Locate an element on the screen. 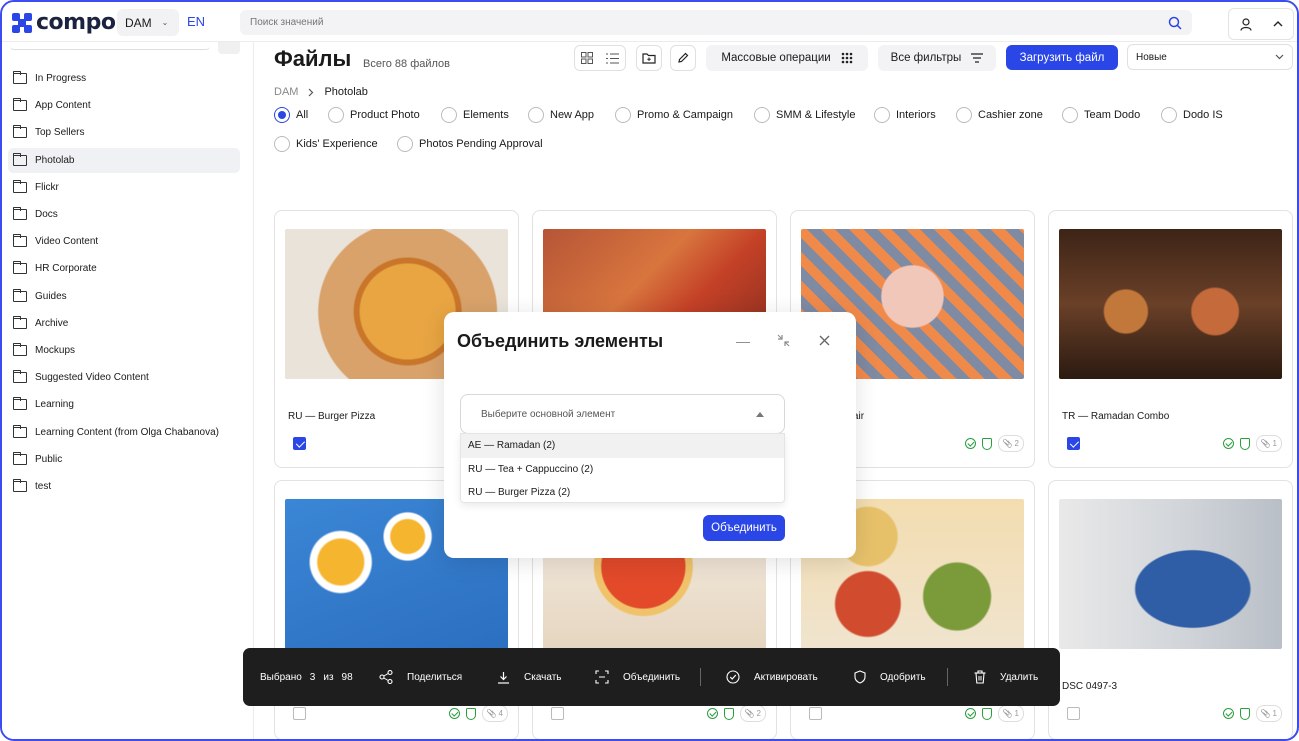 Image resolution: width=1299 pixels, height=741 pixels. page-title: Файлы is located at coordinates (313, 58).